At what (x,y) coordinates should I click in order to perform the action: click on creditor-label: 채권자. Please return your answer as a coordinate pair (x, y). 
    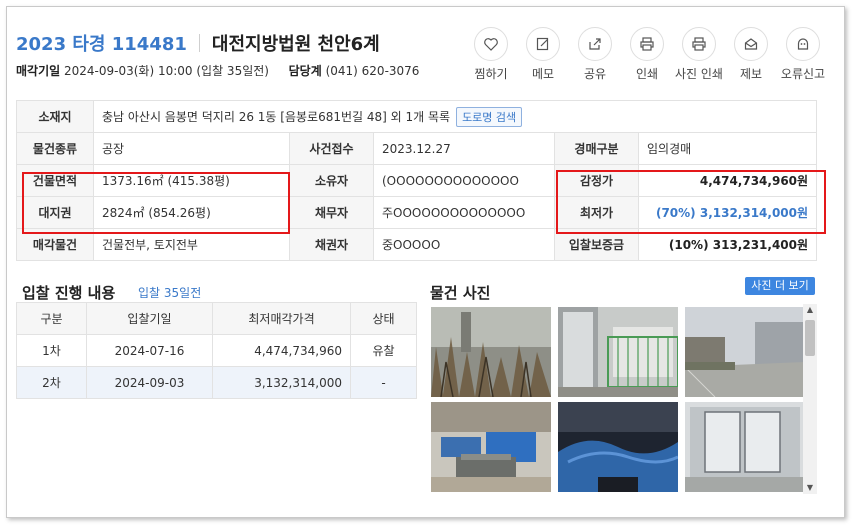
    Looking at the image, I should click on (331, 244).